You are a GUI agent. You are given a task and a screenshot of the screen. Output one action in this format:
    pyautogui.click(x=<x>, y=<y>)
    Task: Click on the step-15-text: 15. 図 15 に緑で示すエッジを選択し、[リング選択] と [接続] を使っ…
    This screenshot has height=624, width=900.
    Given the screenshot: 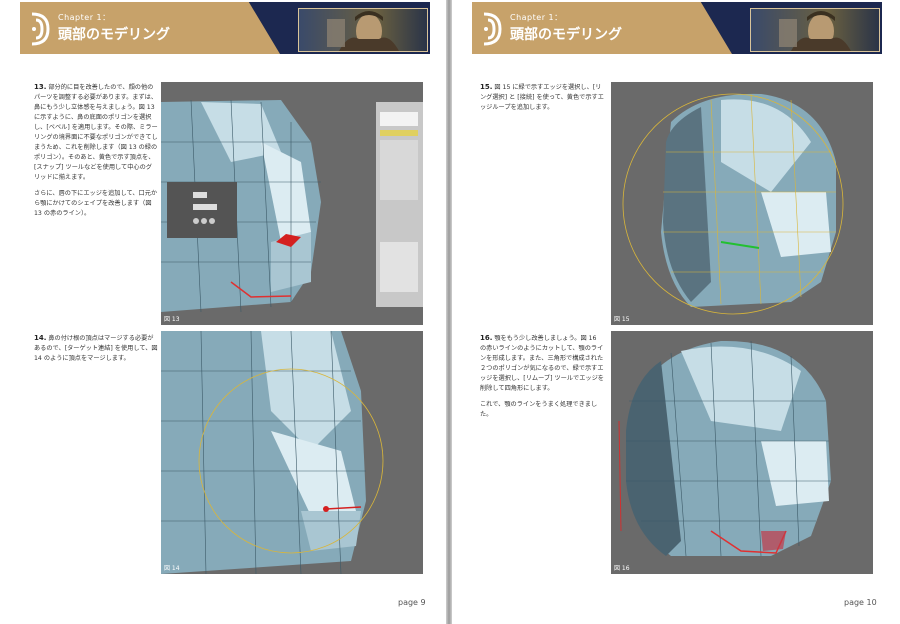 What is the action you would take?
    pyautogui.click(x=542, y=100)
    